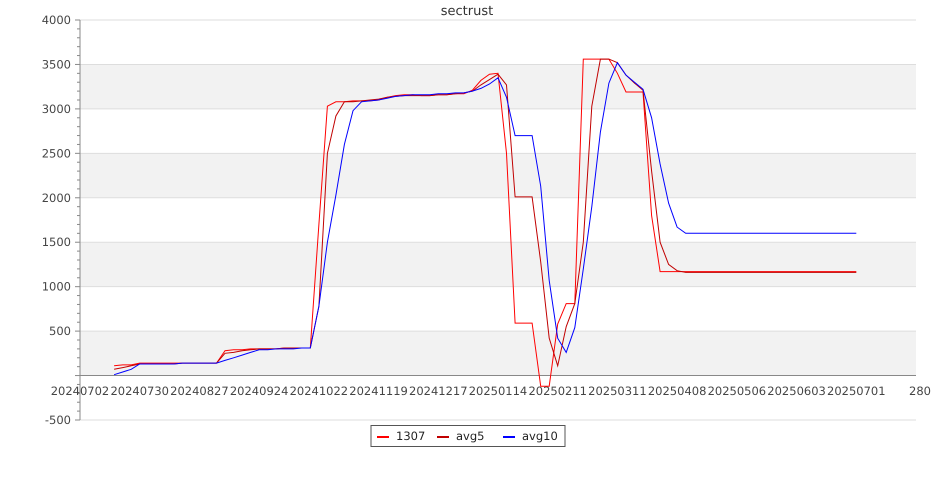 This screenshot has width=935, height=500. What do you see at coordinates (259, 391) in the screenshot?
I see `axis-label: 20240924` at bounding box center [259, 391].